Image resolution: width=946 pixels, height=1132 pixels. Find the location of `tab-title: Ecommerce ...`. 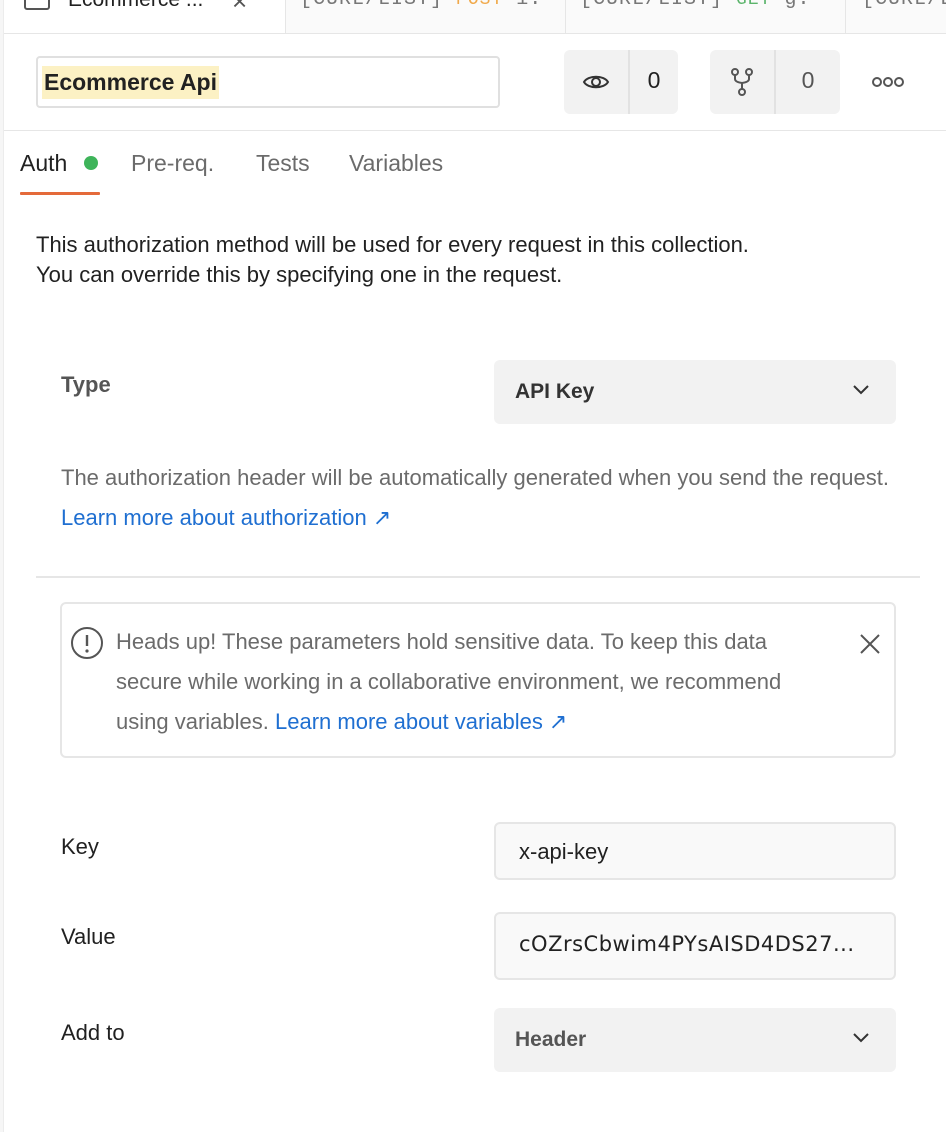

tab-title: Ecommerce ... is located at coordinates (135, 6).